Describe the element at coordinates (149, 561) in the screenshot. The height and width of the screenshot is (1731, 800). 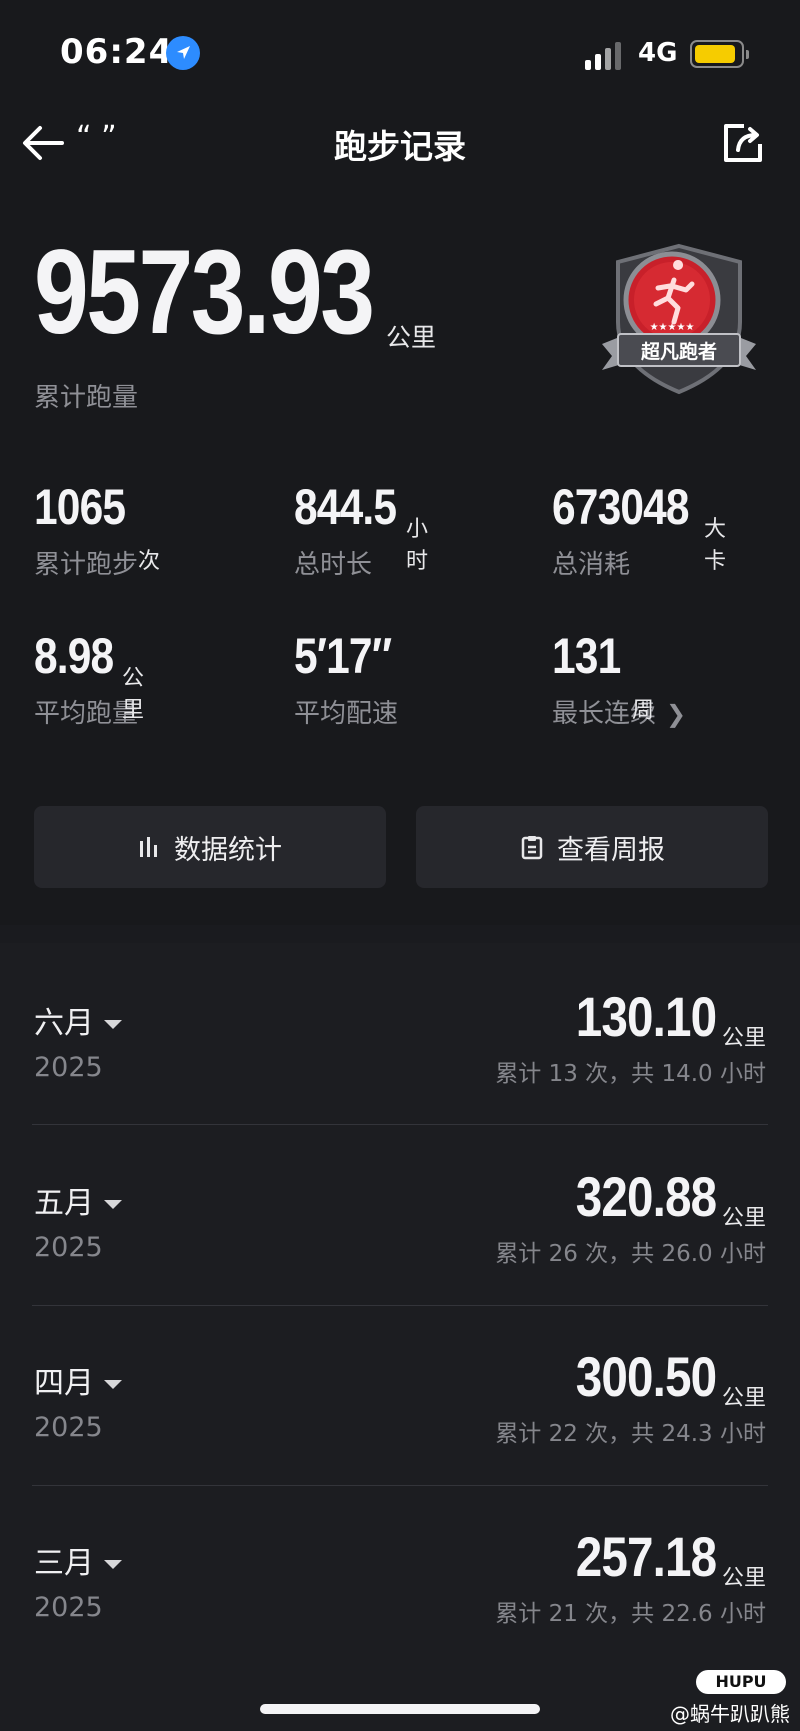
I see `stat-unit: 次` at that location.